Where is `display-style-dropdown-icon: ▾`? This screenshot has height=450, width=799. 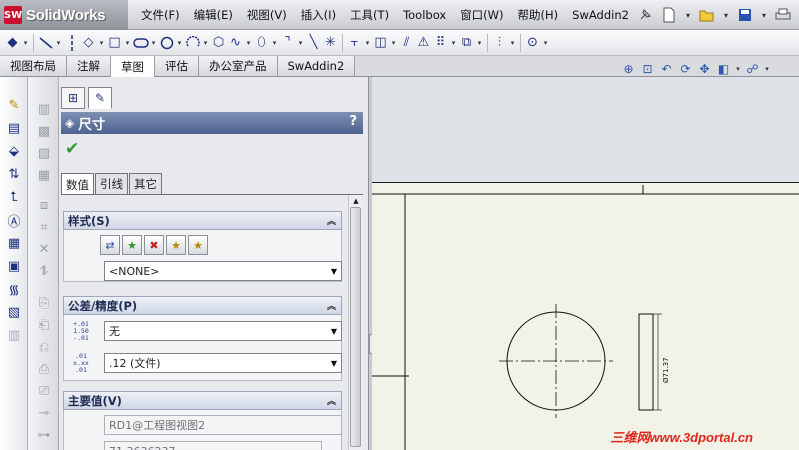 display-style-dropdown-icon: ▾ is located at coordinates (738, 68).